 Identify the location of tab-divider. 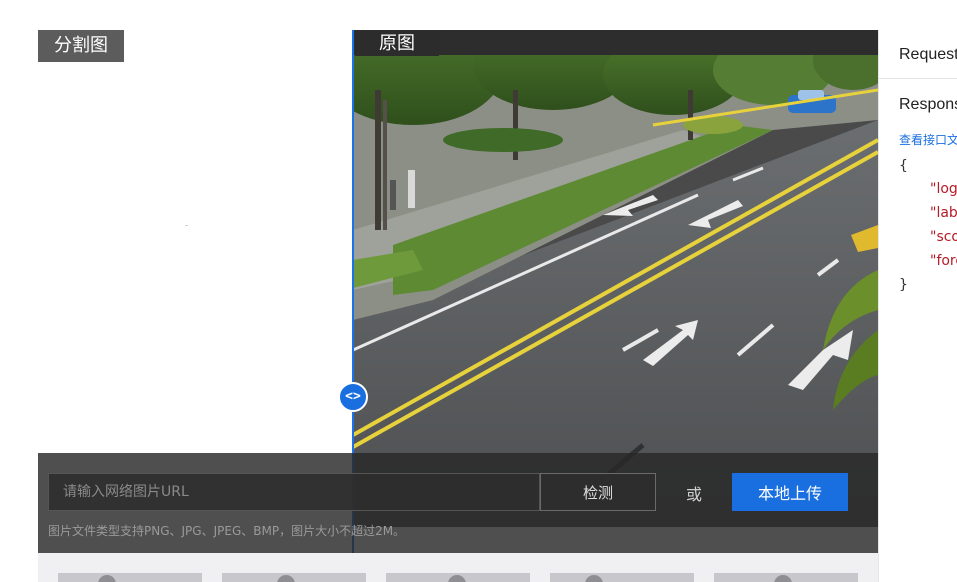
(918, 78).